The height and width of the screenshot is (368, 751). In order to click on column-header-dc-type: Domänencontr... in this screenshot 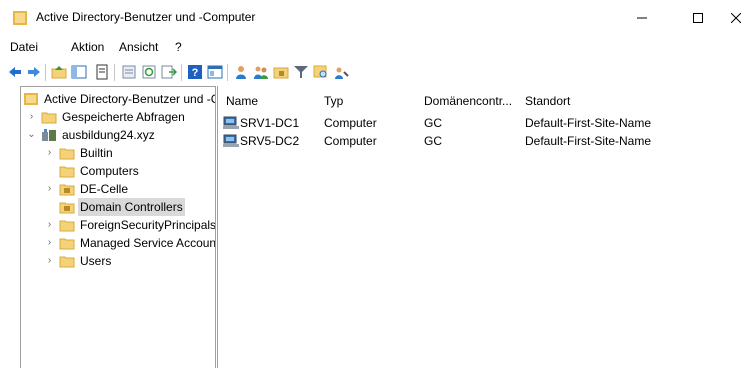, I will do `click(468, 101)`.